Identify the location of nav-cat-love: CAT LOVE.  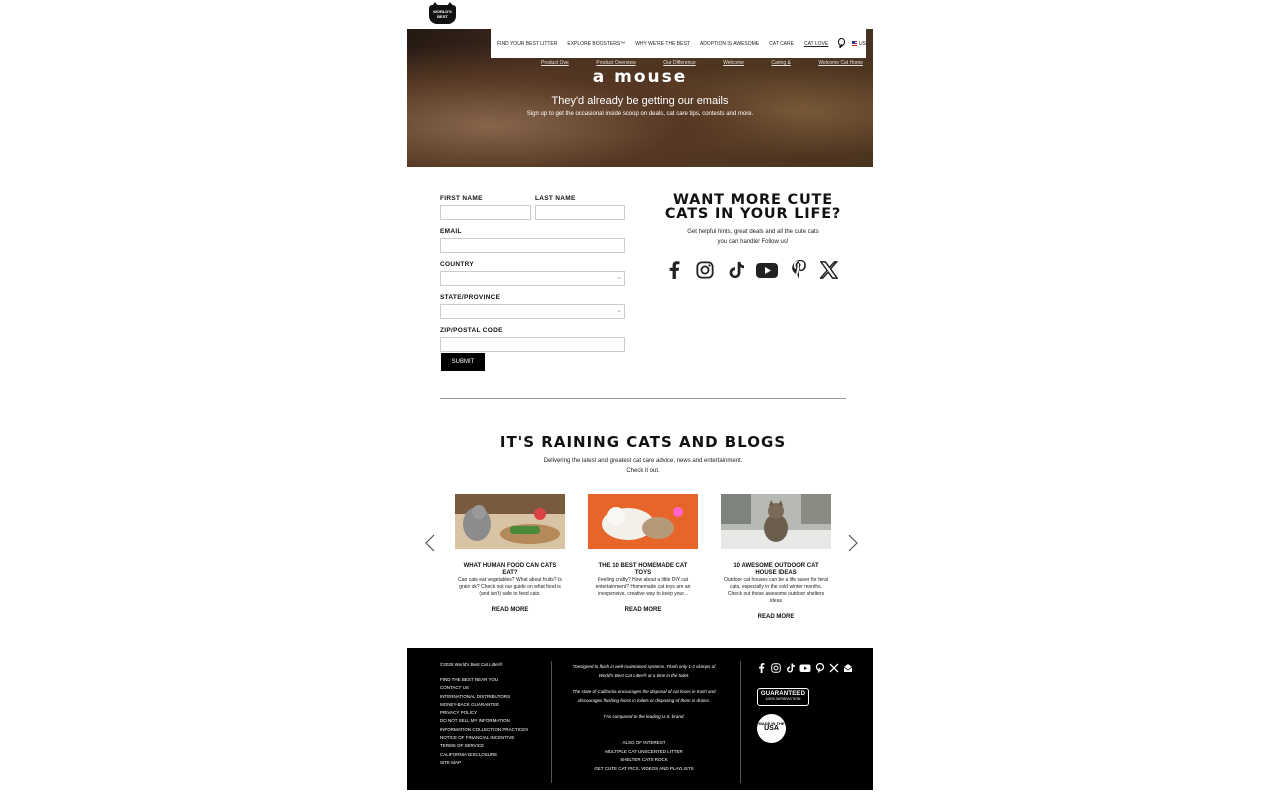
(816, 44).